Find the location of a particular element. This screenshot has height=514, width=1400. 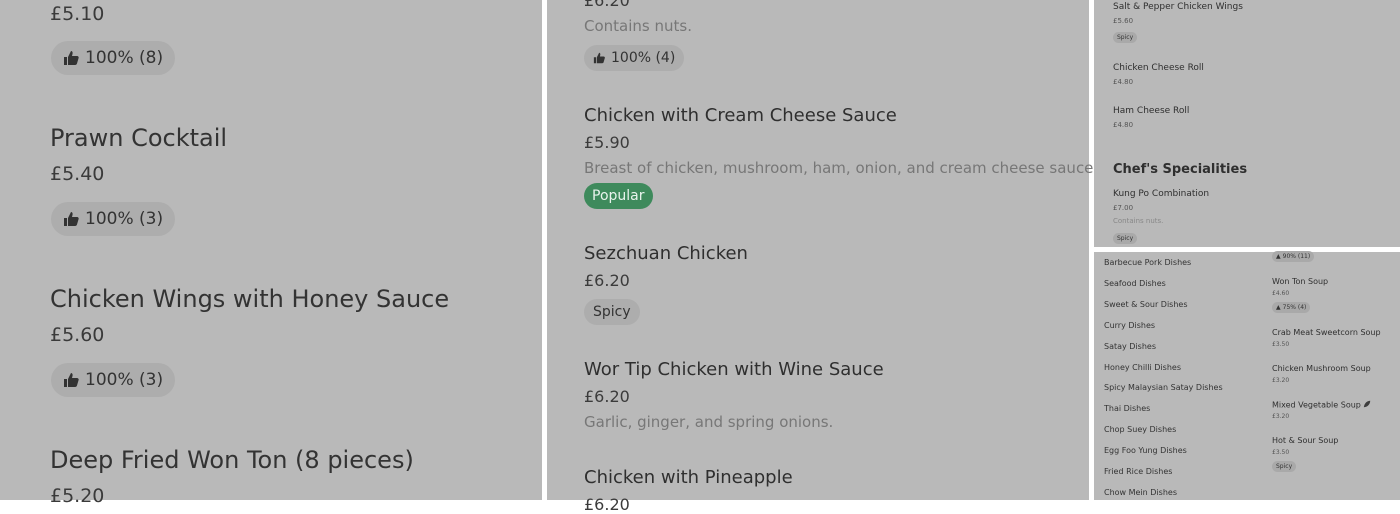

rating-text: 100% (4) is located at coordinates (643, 58).